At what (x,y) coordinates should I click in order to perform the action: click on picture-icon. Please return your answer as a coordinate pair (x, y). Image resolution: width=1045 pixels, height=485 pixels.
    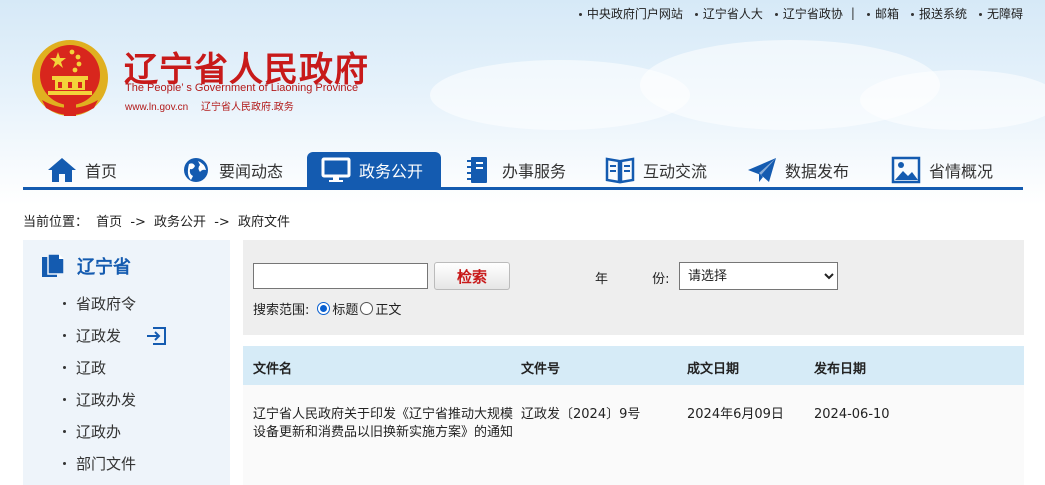
    Looking at the image, I should click on (906, 169).